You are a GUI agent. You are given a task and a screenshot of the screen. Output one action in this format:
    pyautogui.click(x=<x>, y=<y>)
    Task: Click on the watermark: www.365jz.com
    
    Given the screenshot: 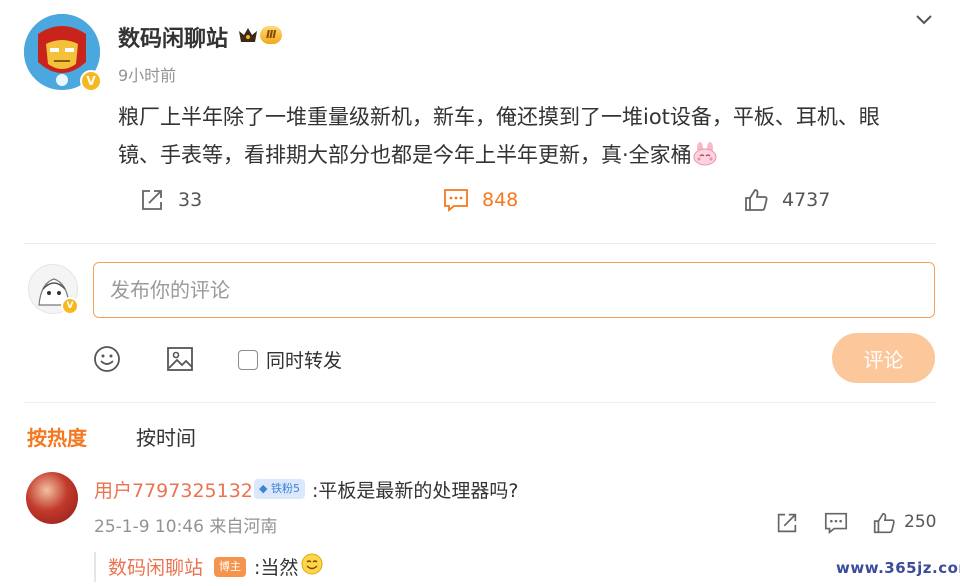 What is the action you would take?
    pyautogui.click(x=898, y=568)
    